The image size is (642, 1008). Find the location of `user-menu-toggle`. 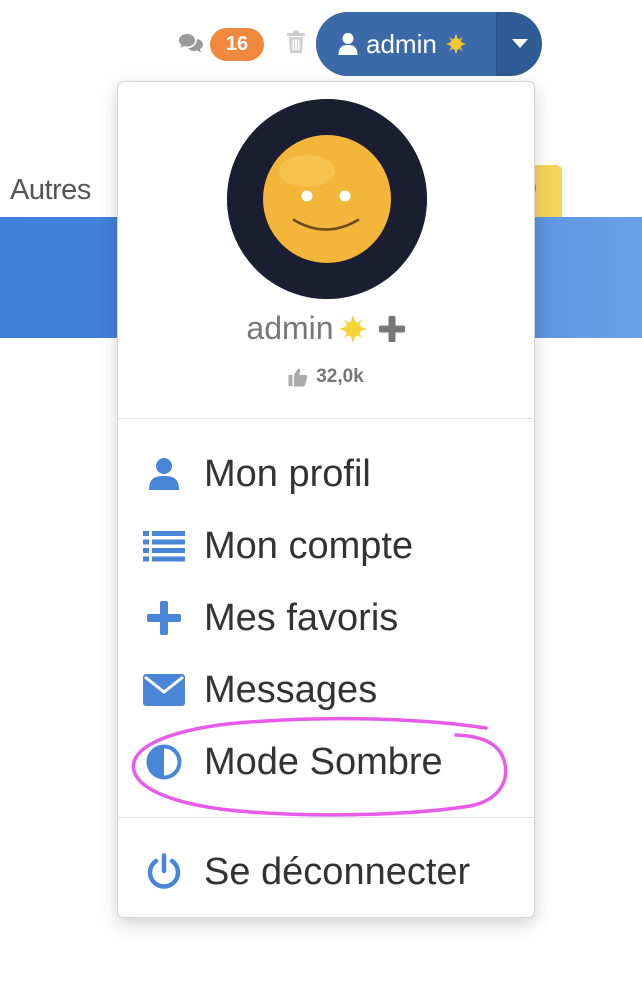

user-menu-toggle is located at coordinates (519, 44).